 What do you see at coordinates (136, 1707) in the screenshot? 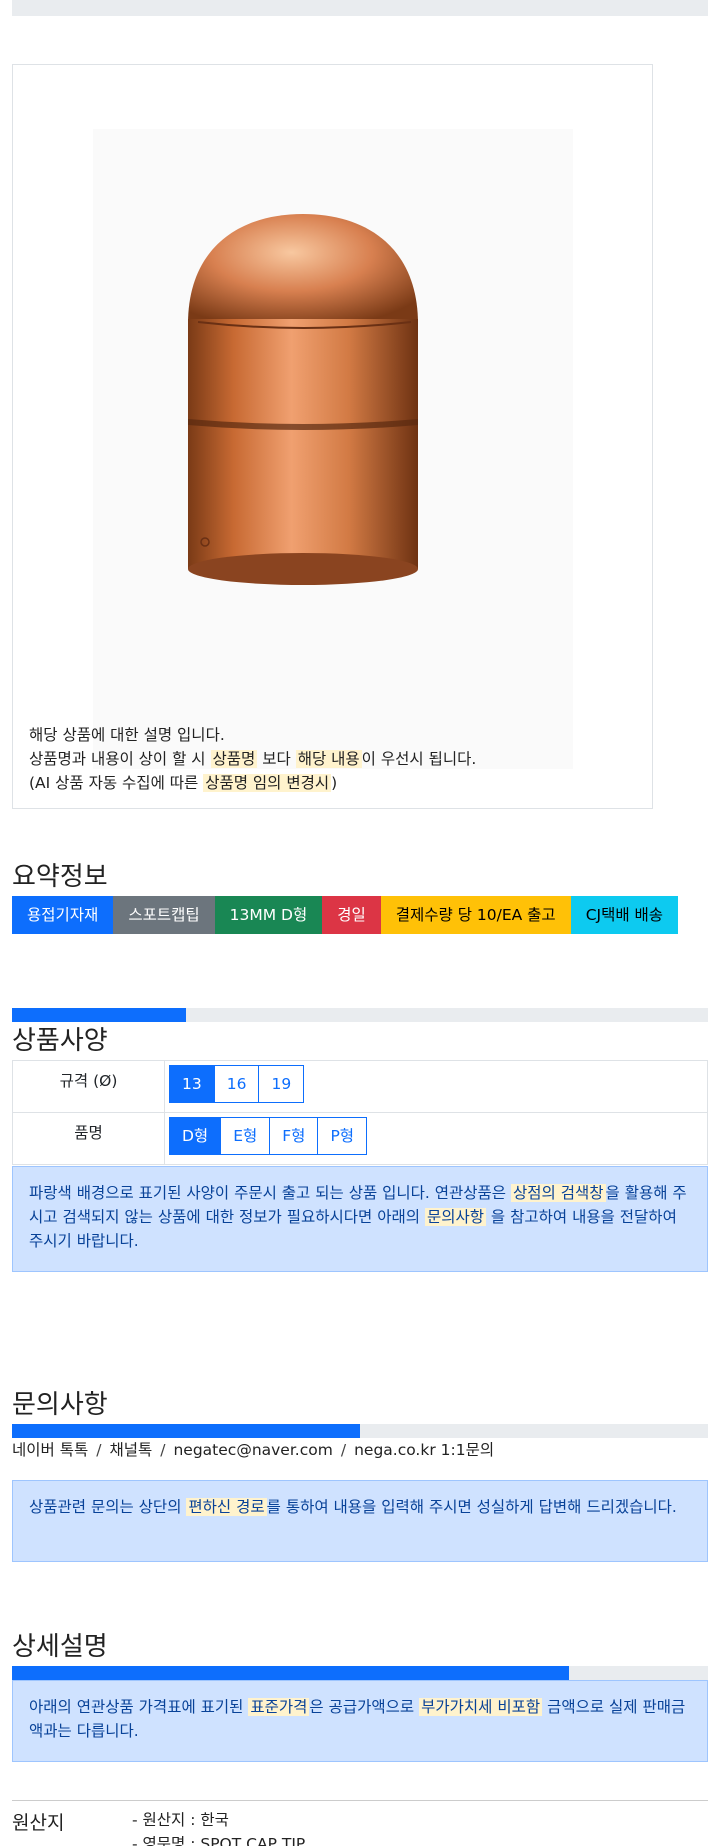
I see `notice-text: 아래의 연관상품 가격표에 표기된` at bounding box center [136, 1707].